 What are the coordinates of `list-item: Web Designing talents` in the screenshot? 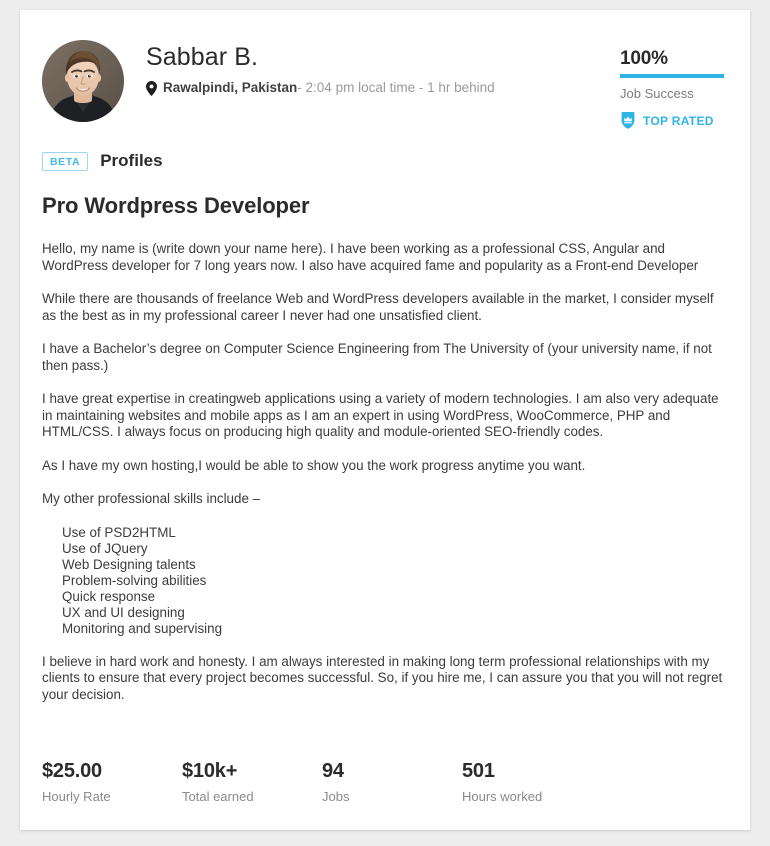 It's located at (129, 564).